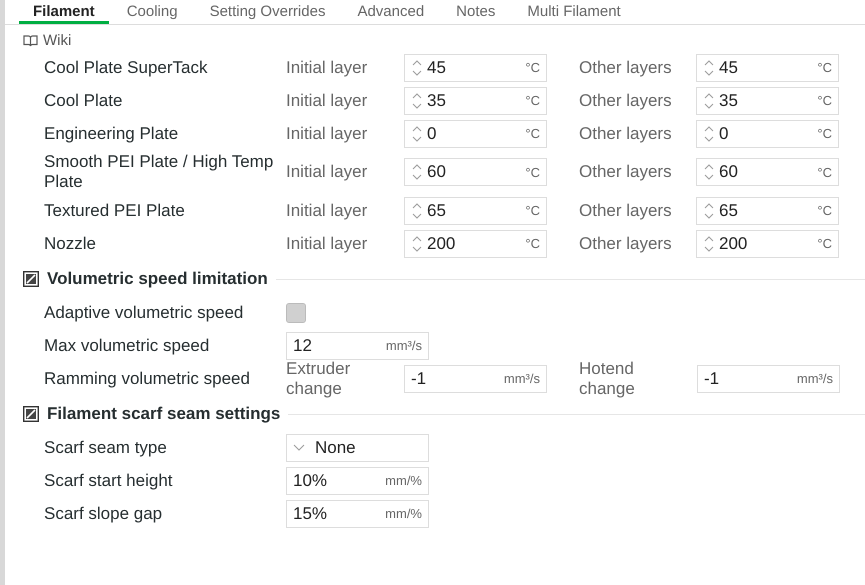 This screenshot has height=585, width=865. I want to click on field-label: Hotend change, so click(607, 378).